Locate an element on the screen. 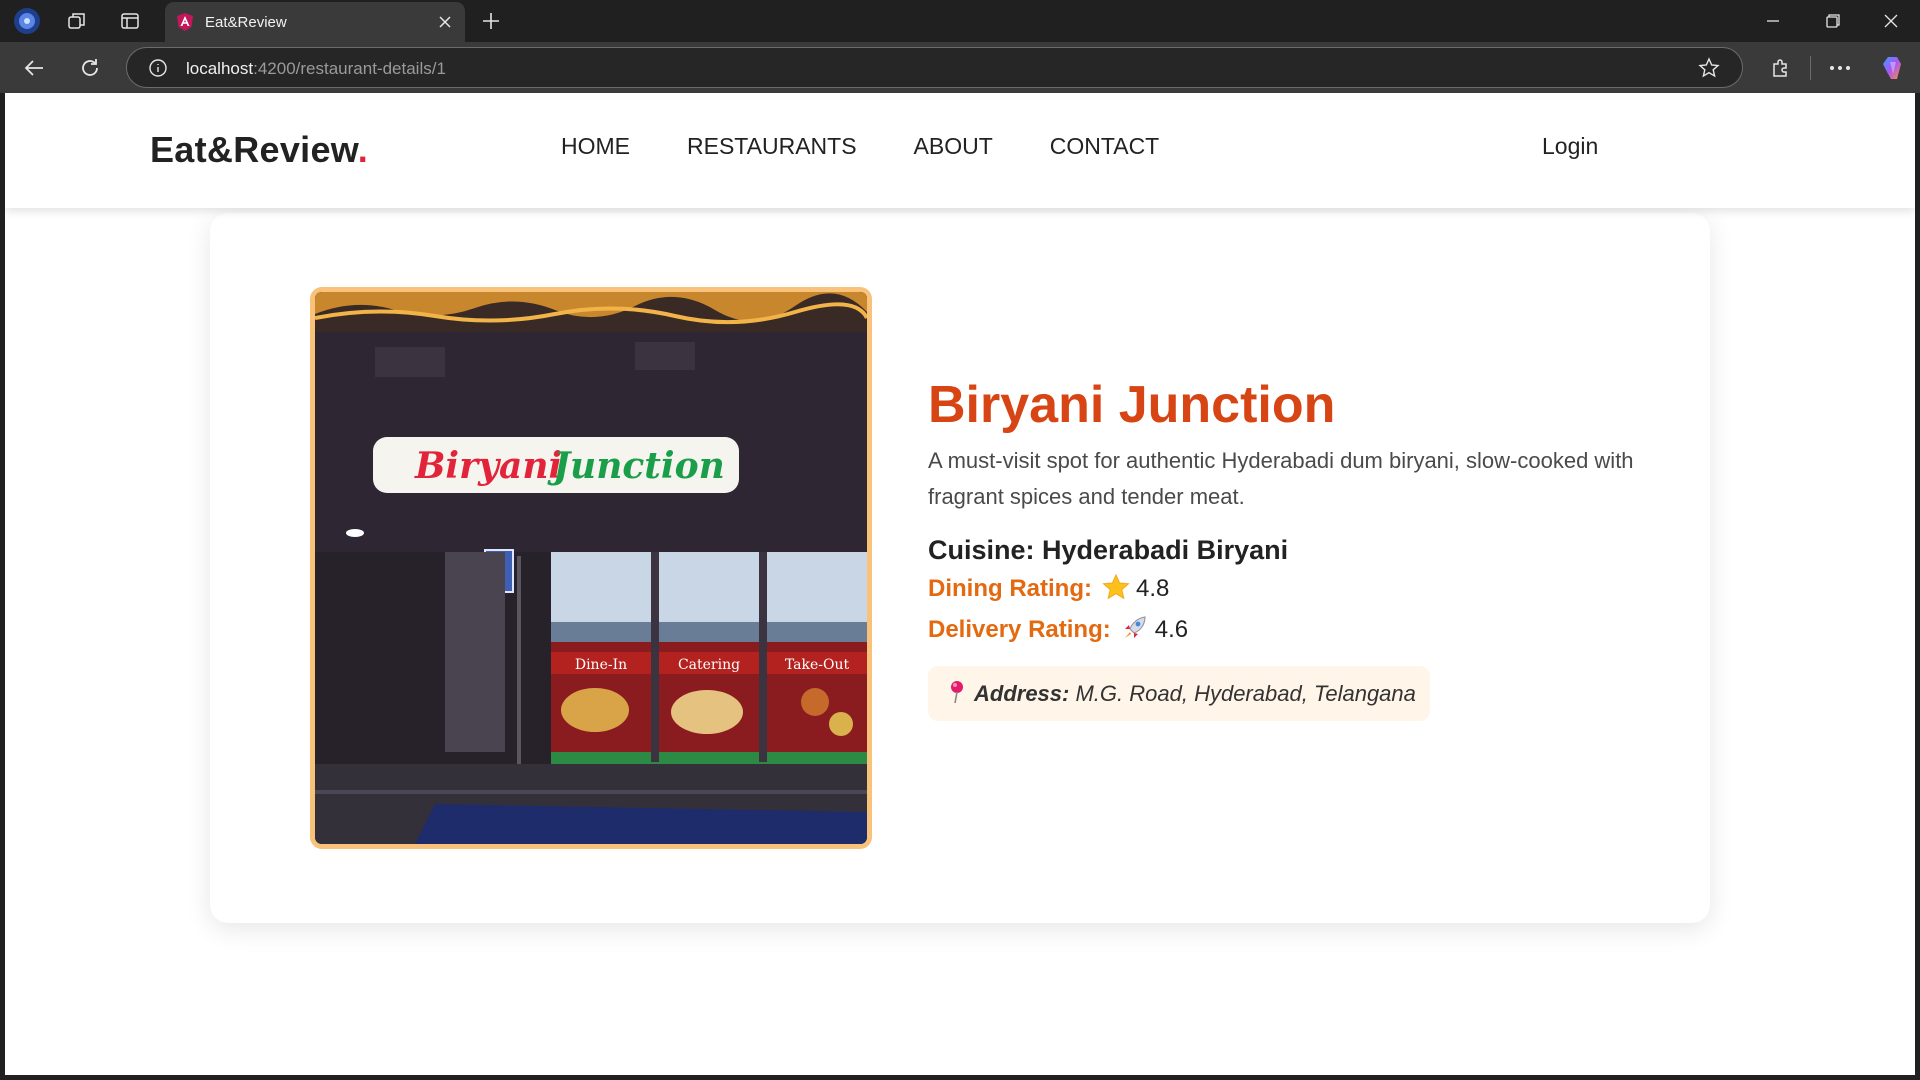 The image size is (1920, 1080). close-window-icon is located at coordinates (1891, 21).